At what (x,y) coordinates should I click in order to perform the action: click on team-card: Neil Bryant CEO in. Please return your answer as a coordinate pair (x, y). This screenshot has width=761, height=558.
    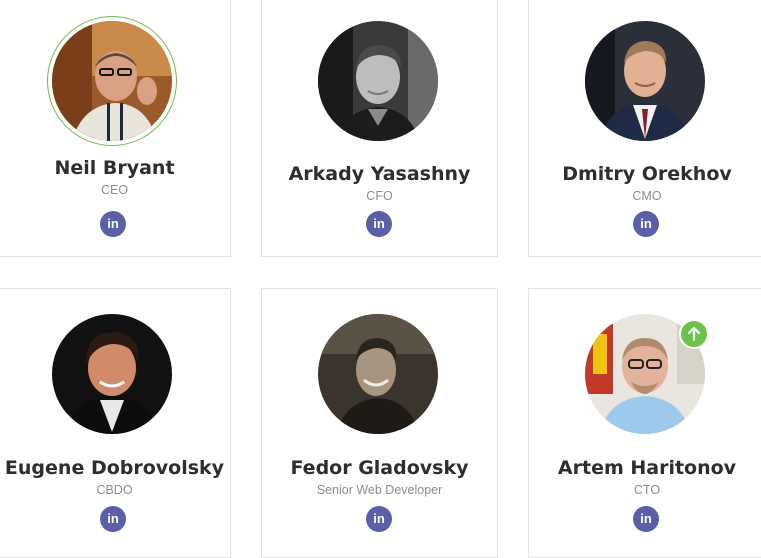
    Looking at the image, I should click on (115, 128).